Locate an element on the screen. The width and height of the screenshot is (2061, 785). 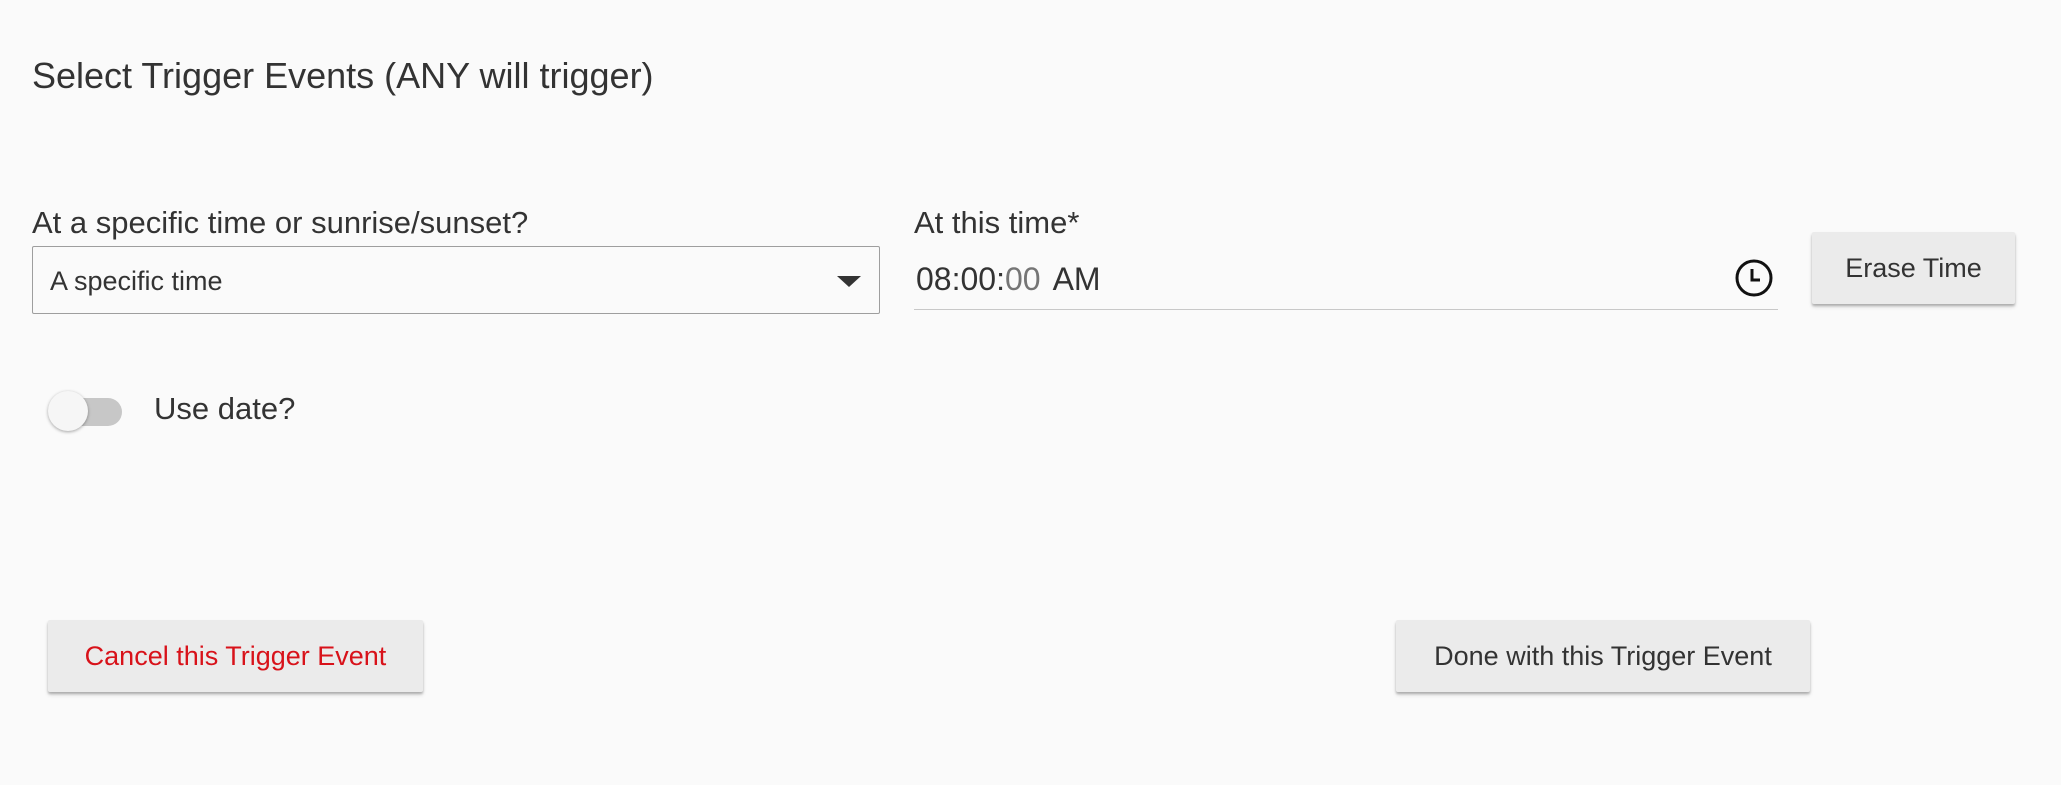
erase-time-button: Erase Time is located at coordinates (1913, 268).